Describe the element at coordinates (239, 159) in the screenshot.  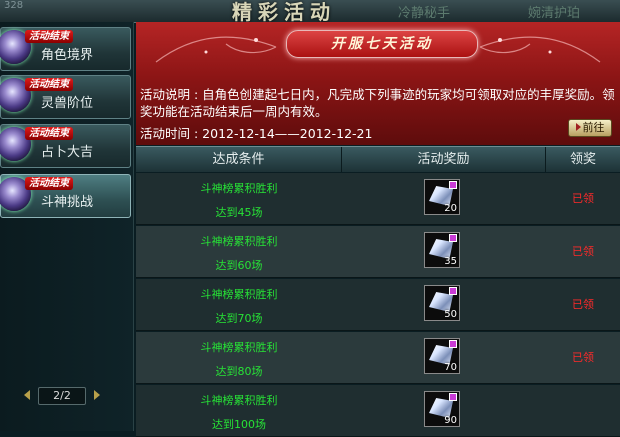
I see `header-condition: 达成条件` at that location.